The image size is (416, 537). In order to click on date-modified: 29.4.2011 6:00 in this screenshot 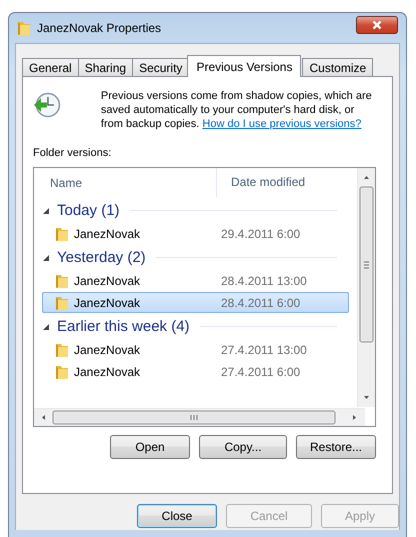, I will do `click(260, 233)`.